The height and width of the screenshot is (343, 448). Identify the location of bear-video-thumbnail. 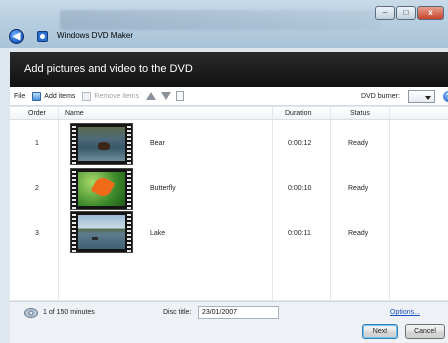
(101, 144).